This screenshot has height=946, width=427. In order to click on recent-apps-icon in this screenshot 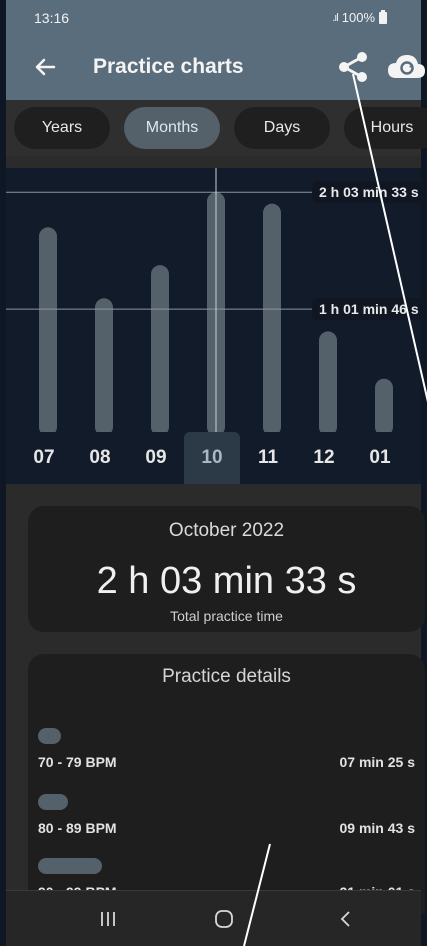, I will do `click(108, 919)`.